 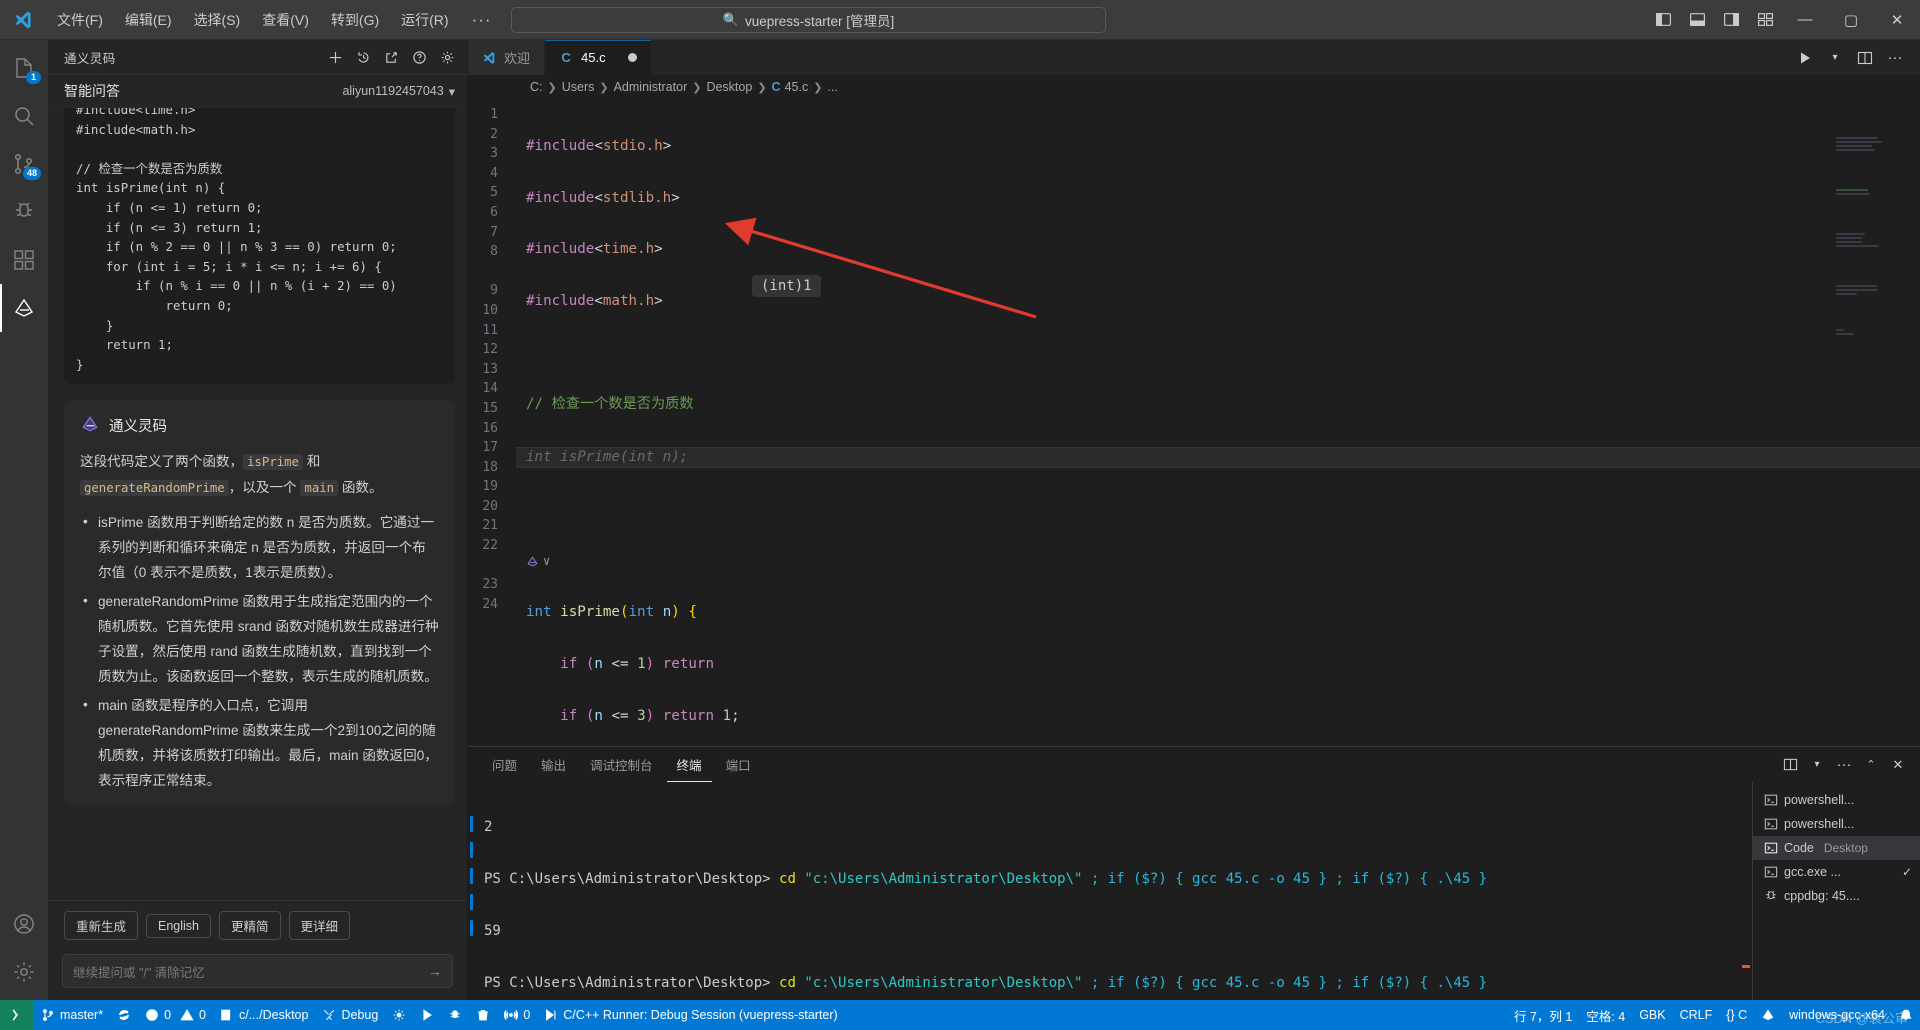 I want to click on status-encoding: GBK, so click(x=1652, y=1015).